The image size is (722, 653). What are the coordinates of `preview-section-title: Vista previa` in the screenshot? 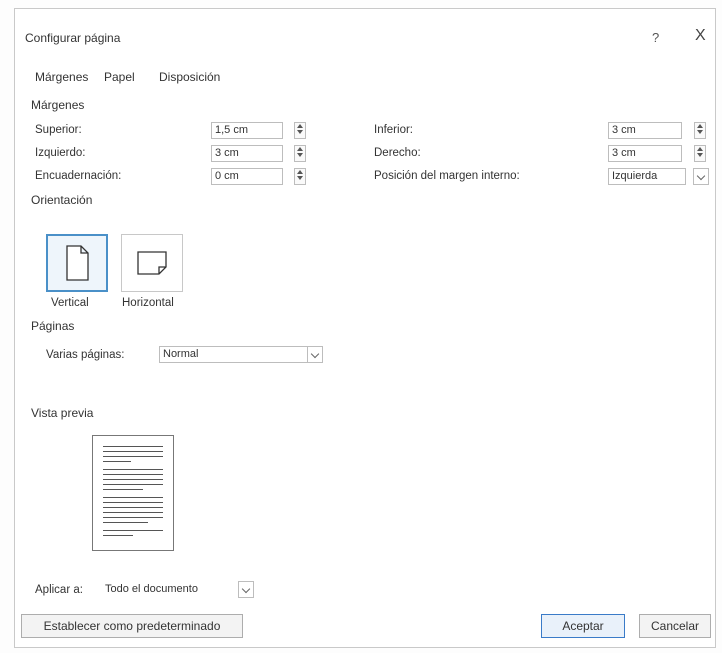 It's located at (62, 413).